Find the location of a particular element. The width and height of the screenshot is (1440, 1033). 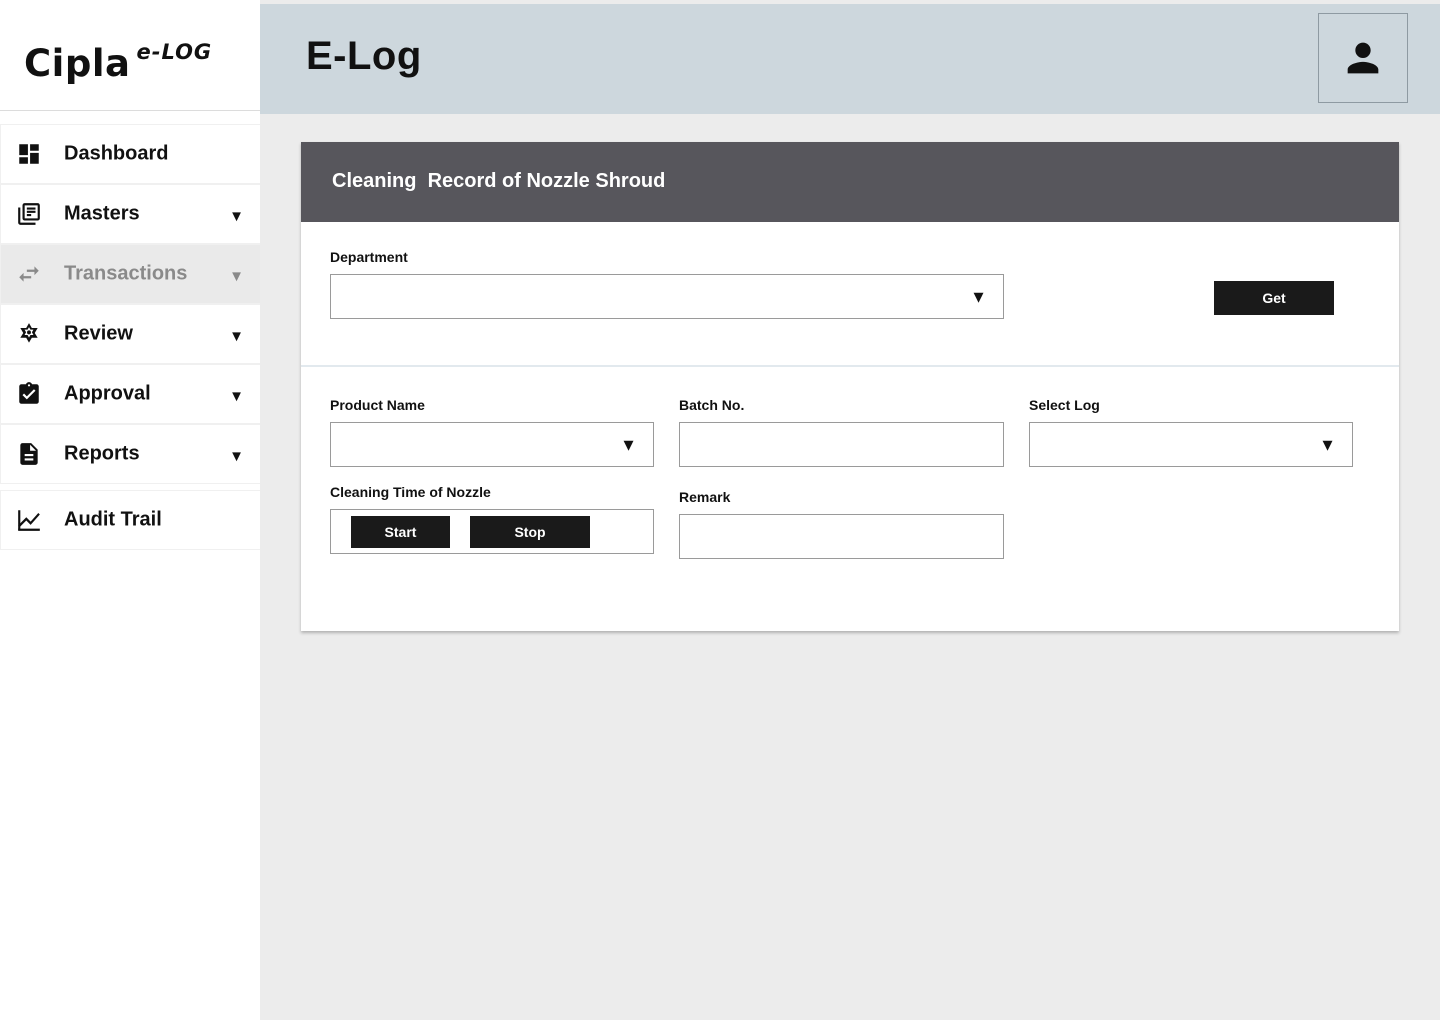

sidebar-item-reports: Reports ▼ is located at coordinates (130, 454).